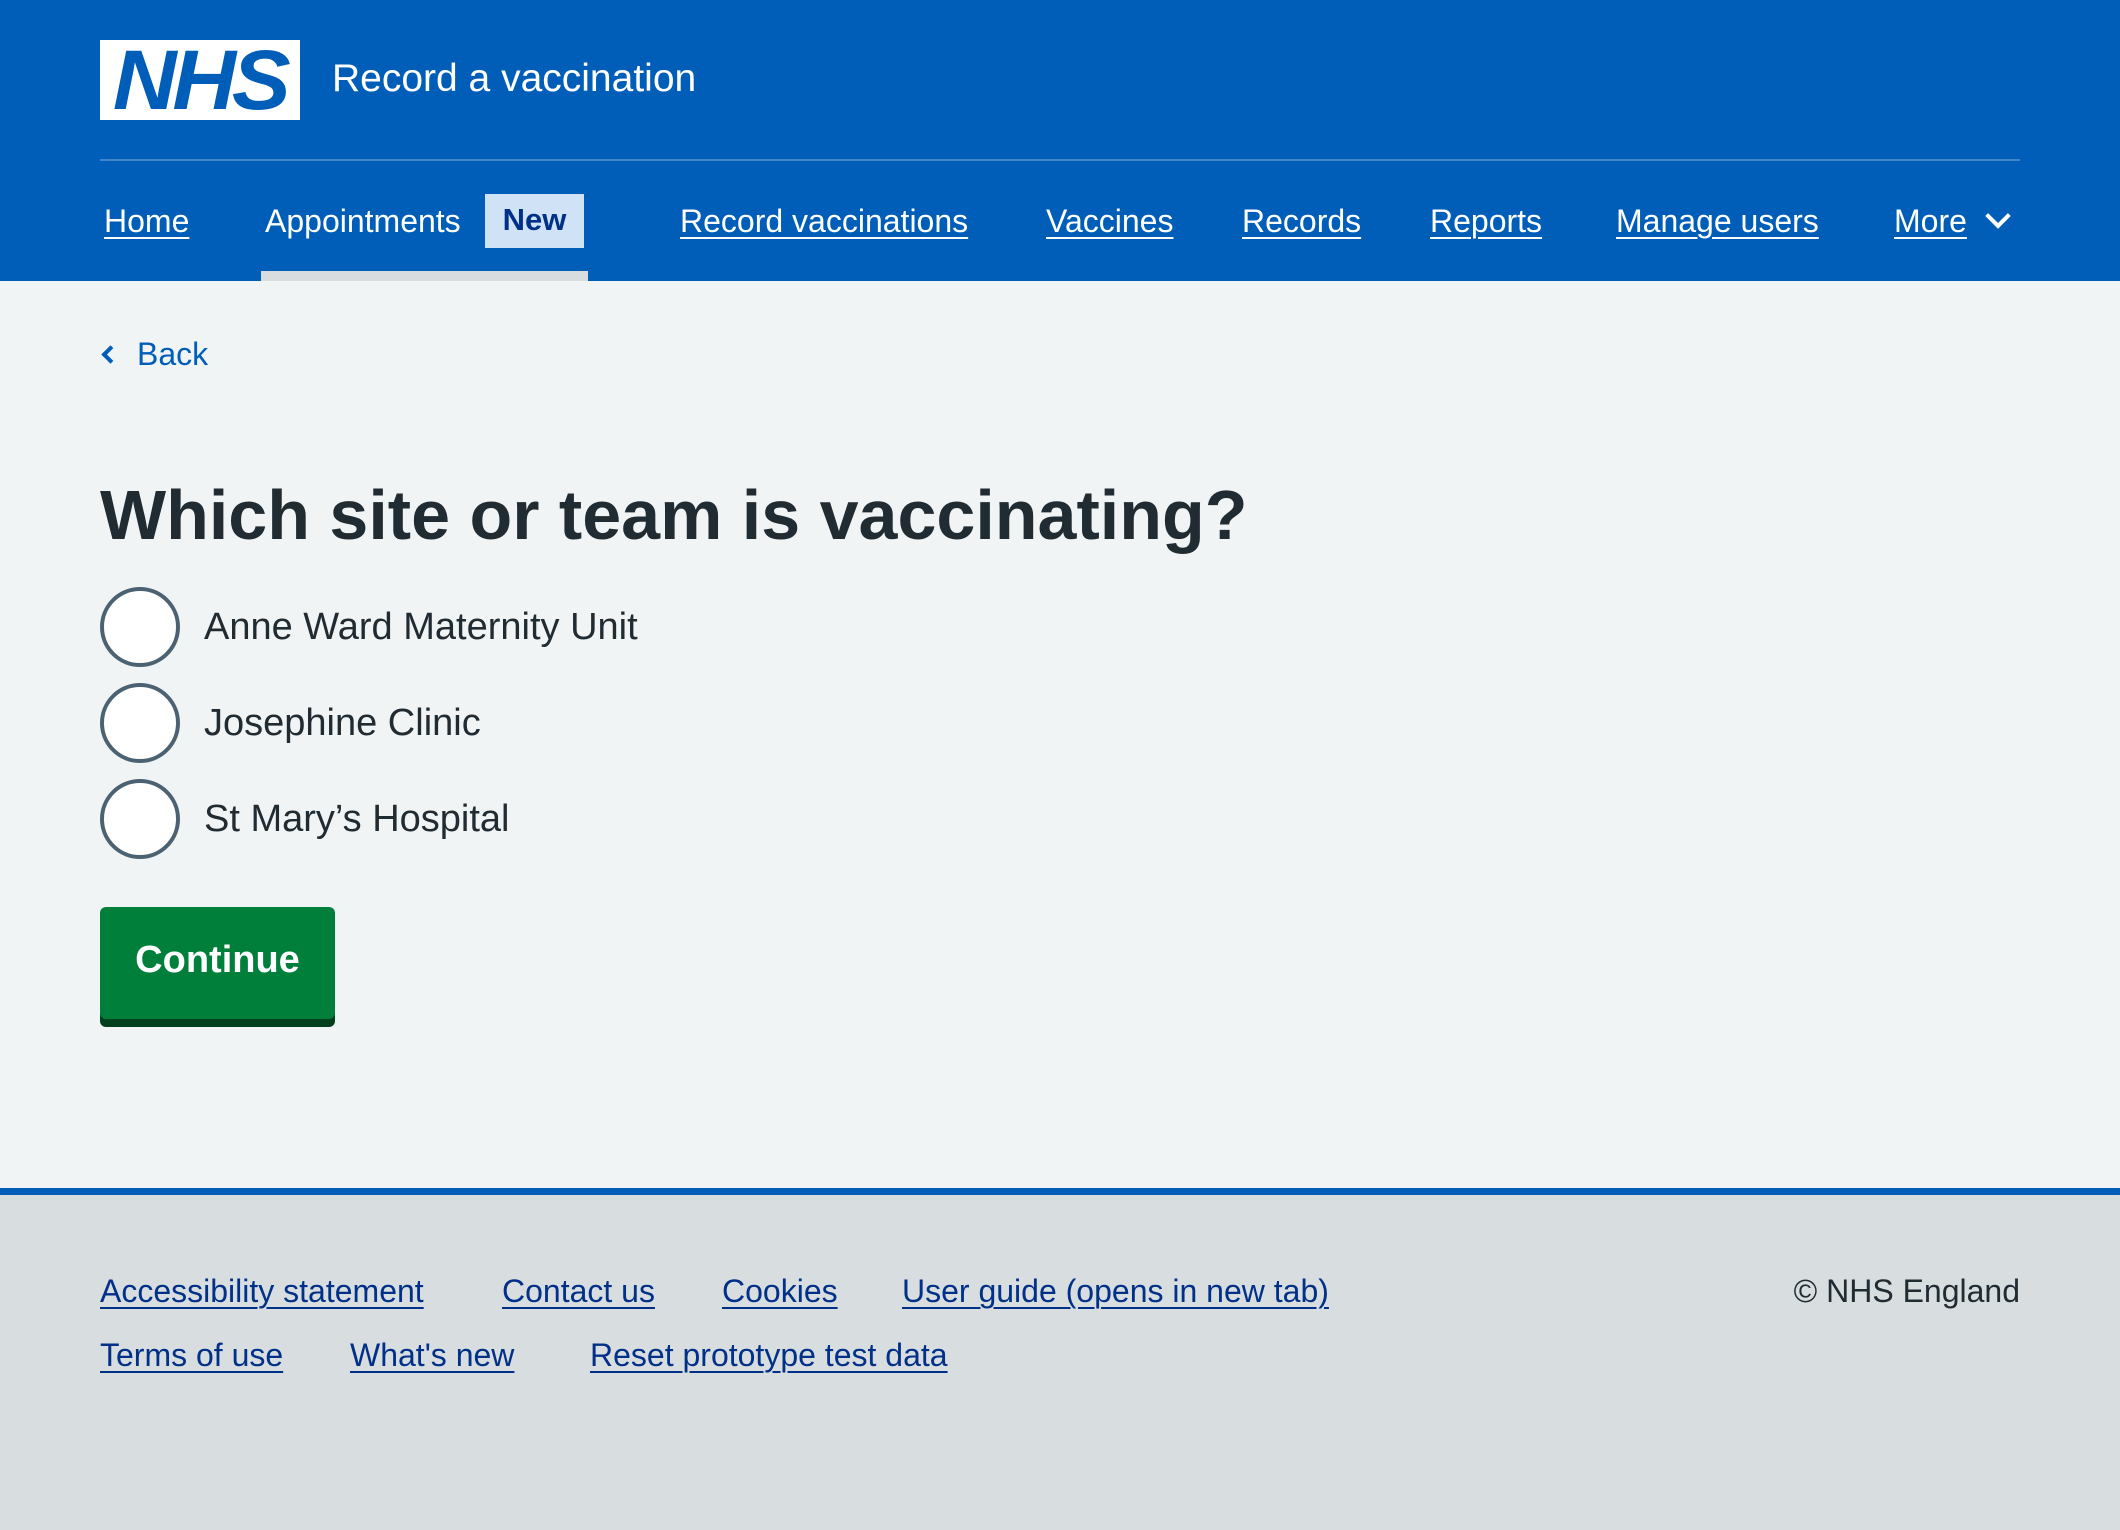 Image resolution: width=2120 pixels, height=1530 pixels. What do you see at coordinates (674, 515) in the screenshot?
I see `page-title: Which site or team is vaccinating?` at bounding box center [674, 515].